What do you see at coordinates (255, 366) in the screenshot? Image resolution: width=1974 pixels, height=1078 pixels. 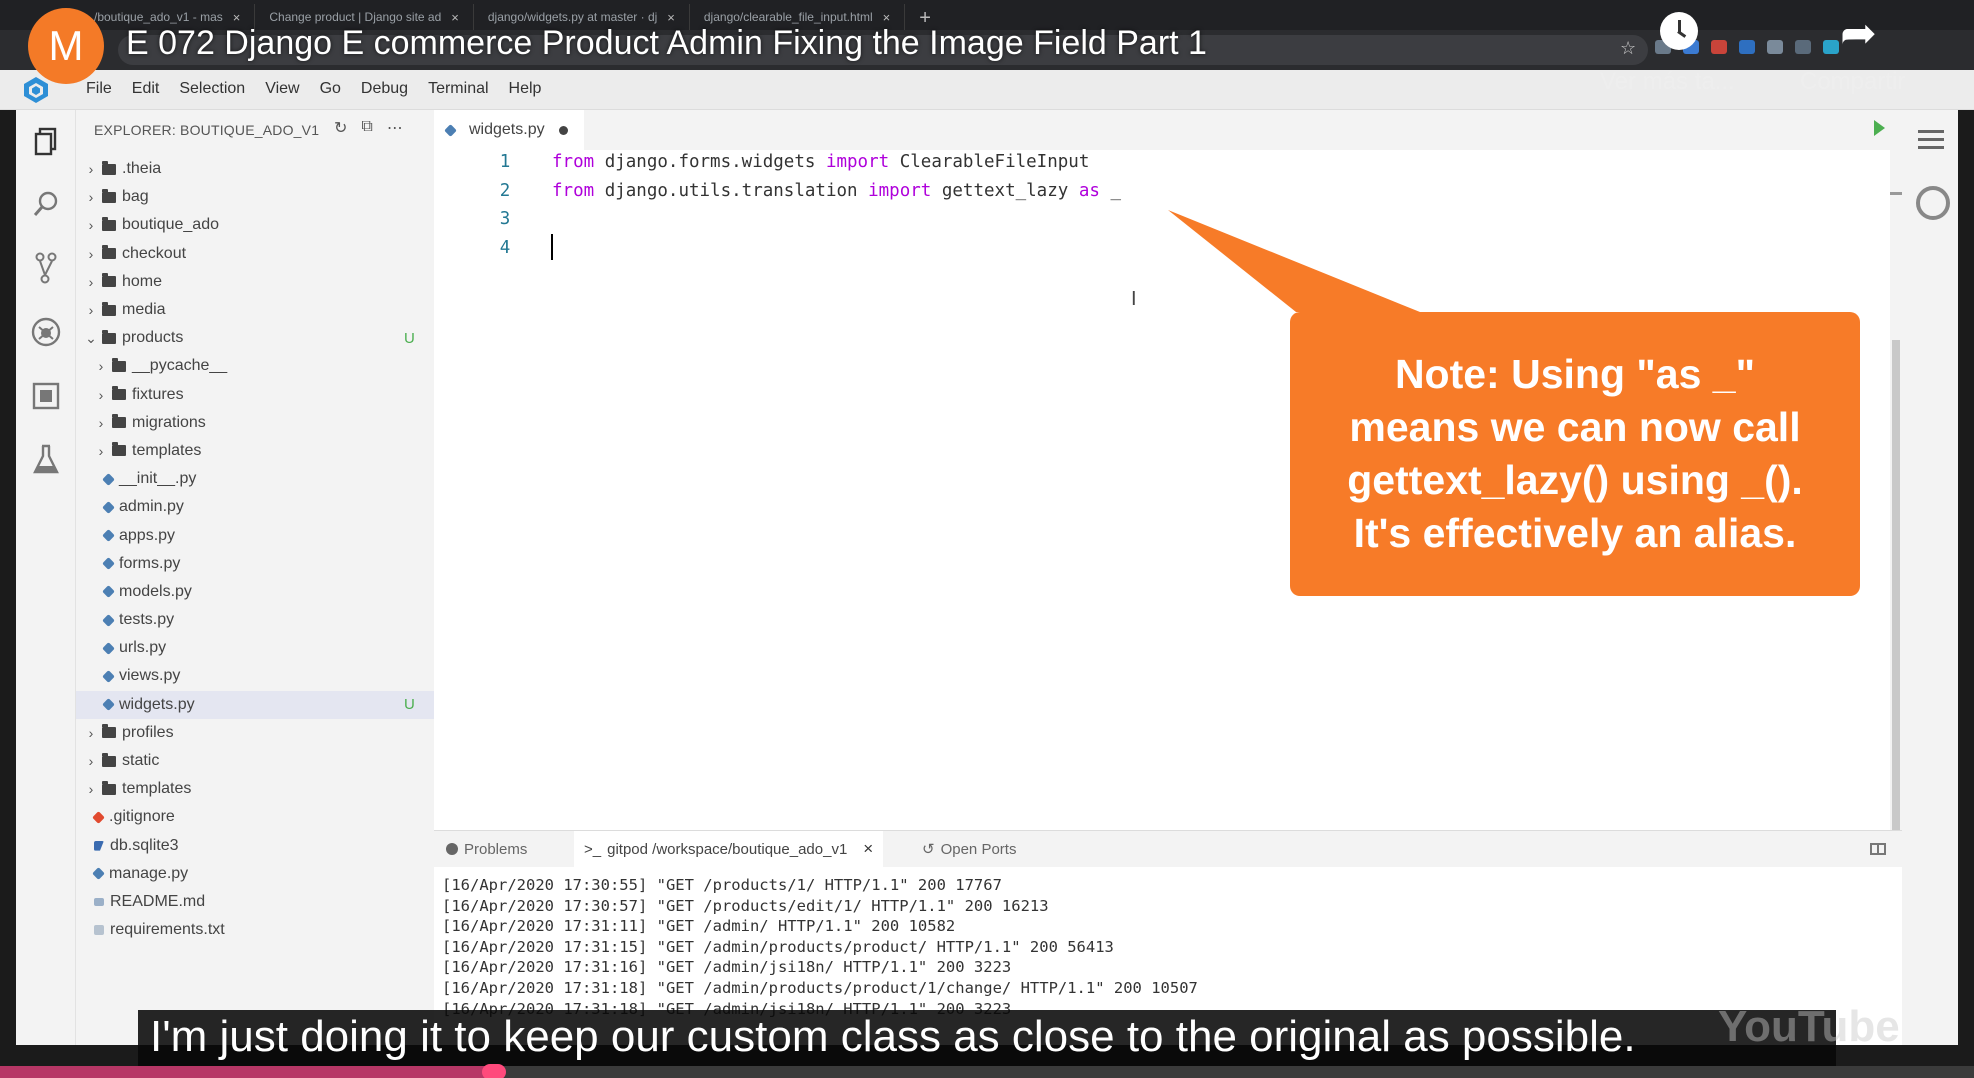 I see `tree-folder: › __pycache__` at bounding box center [255, 366].